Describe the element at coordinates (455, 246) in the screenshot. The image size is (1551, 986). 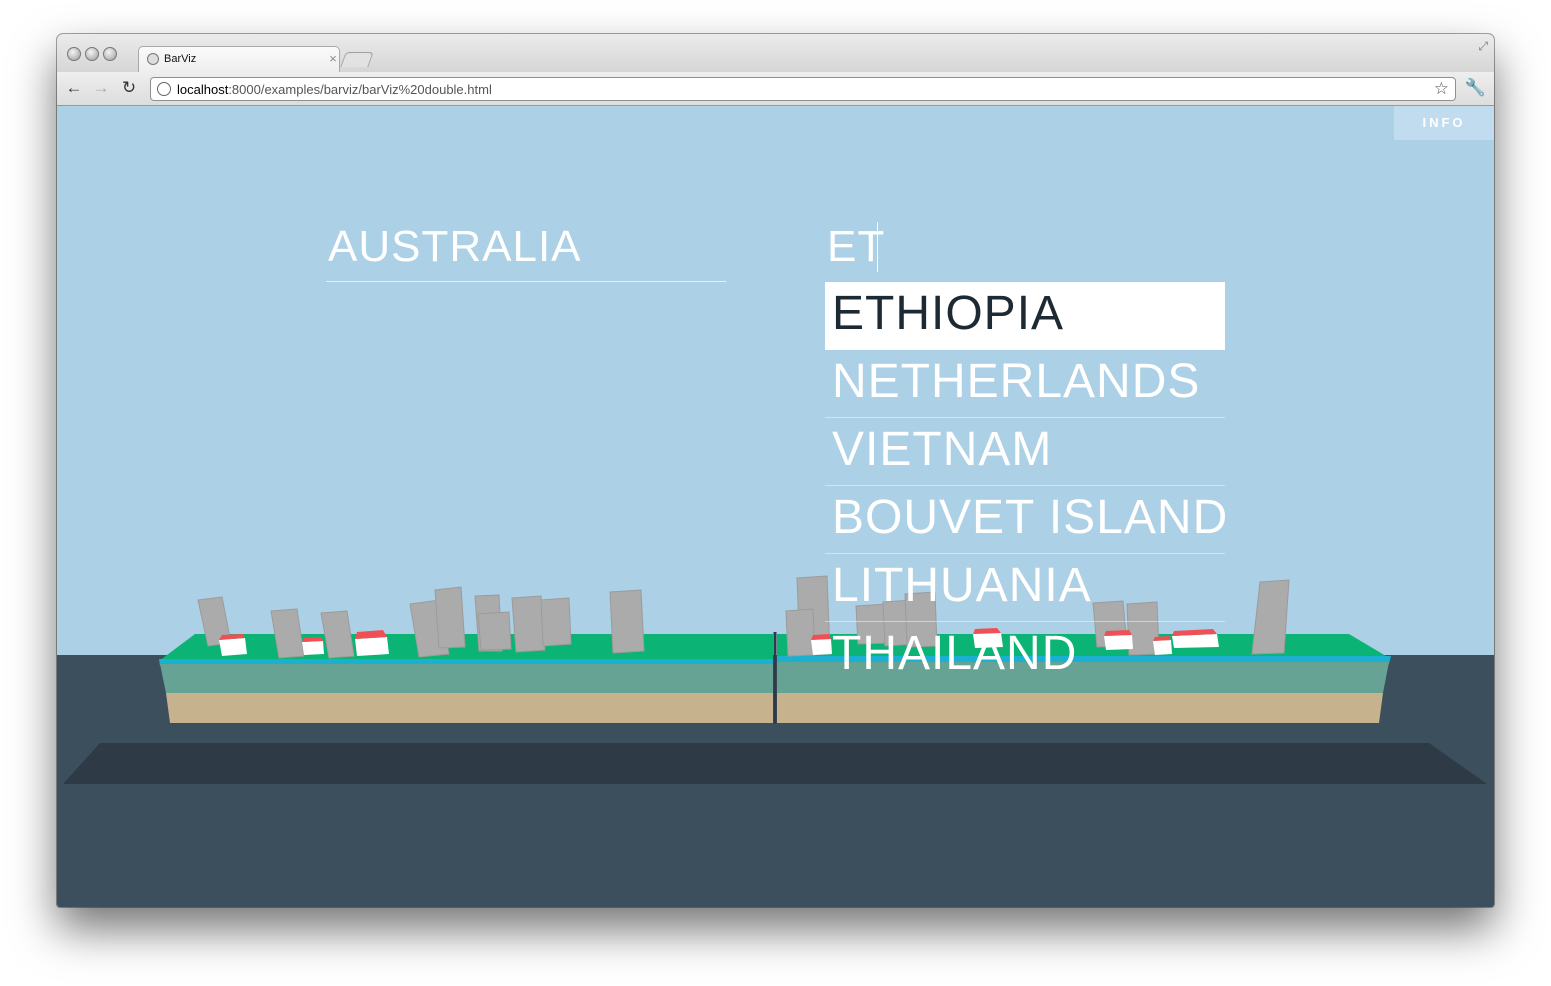
I see `country-left-label: AUSTRALIA` at that location.